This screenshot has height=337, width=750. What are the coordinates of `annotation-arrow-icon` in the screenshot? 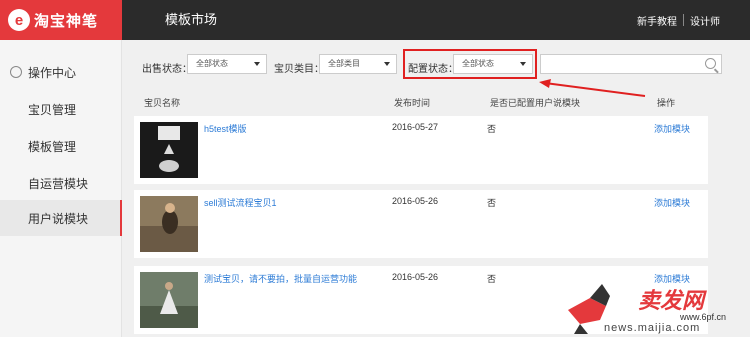 It's located at (592, 88).